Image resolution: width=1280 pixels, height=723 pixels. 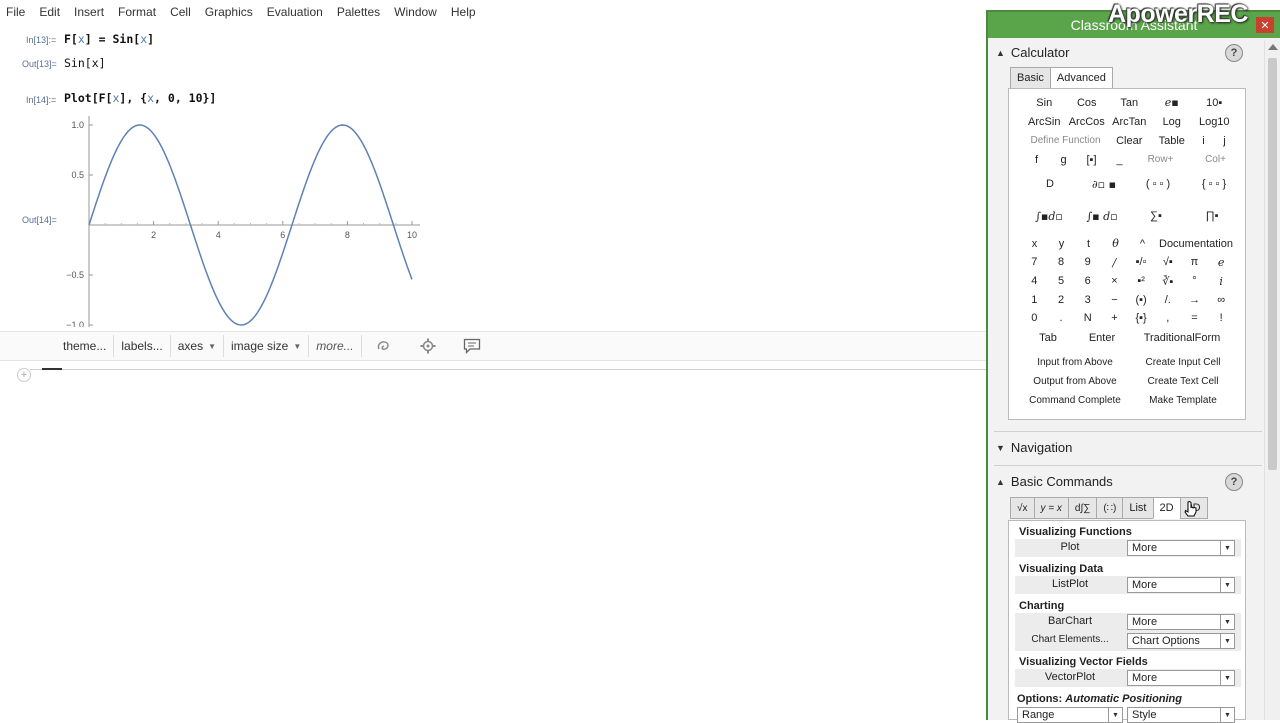 What do you see at coordinates (1167, 281) in the screenshot?
I see `key-cuberoot: ∛▪` at bounding box center [1167, 281].